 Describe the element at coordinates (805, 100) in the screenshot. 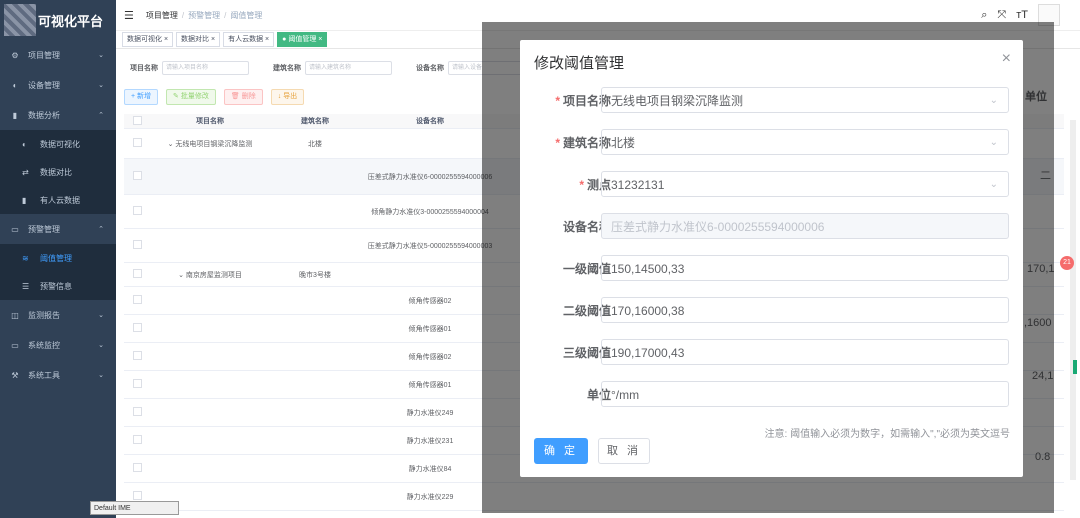

I see `project-select: 无线电项目钢梁沉降监测 ⌄` at that location.